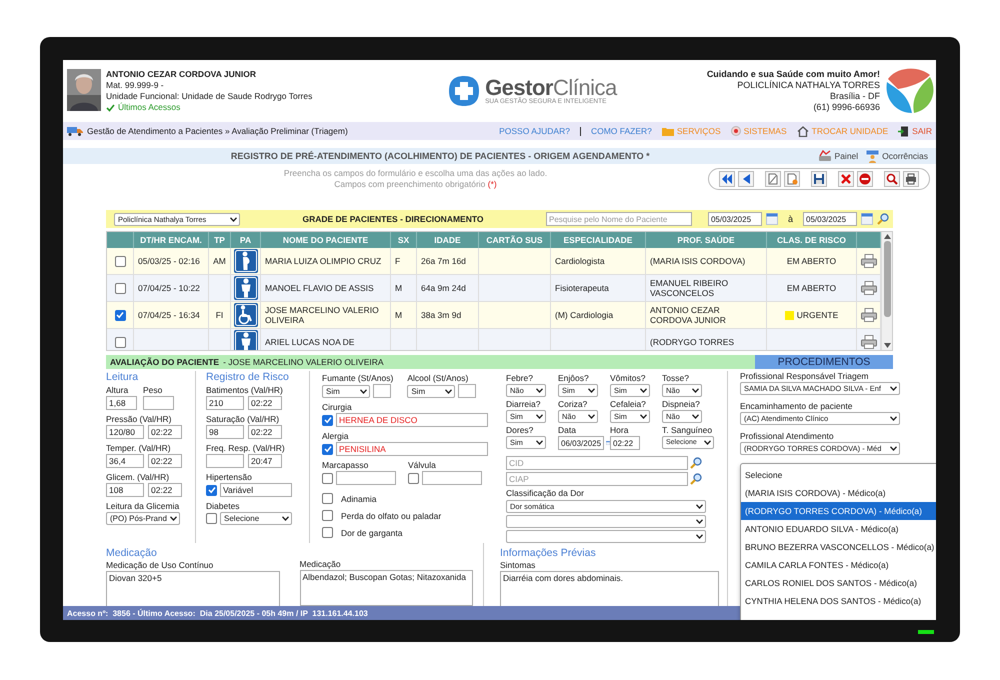 The width and height of the screenshot is (1000, 680). Describe the element at coordinates (225, 403) in the screenshot. I see `input-field: 210` at that location.